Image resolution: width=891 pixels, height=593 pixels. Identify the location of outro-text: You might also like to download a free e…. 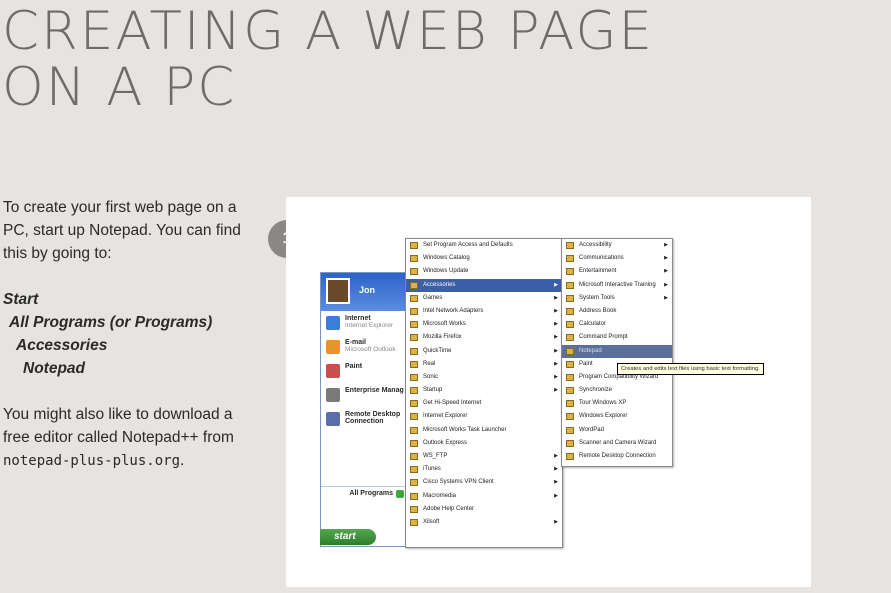
(125, 438).